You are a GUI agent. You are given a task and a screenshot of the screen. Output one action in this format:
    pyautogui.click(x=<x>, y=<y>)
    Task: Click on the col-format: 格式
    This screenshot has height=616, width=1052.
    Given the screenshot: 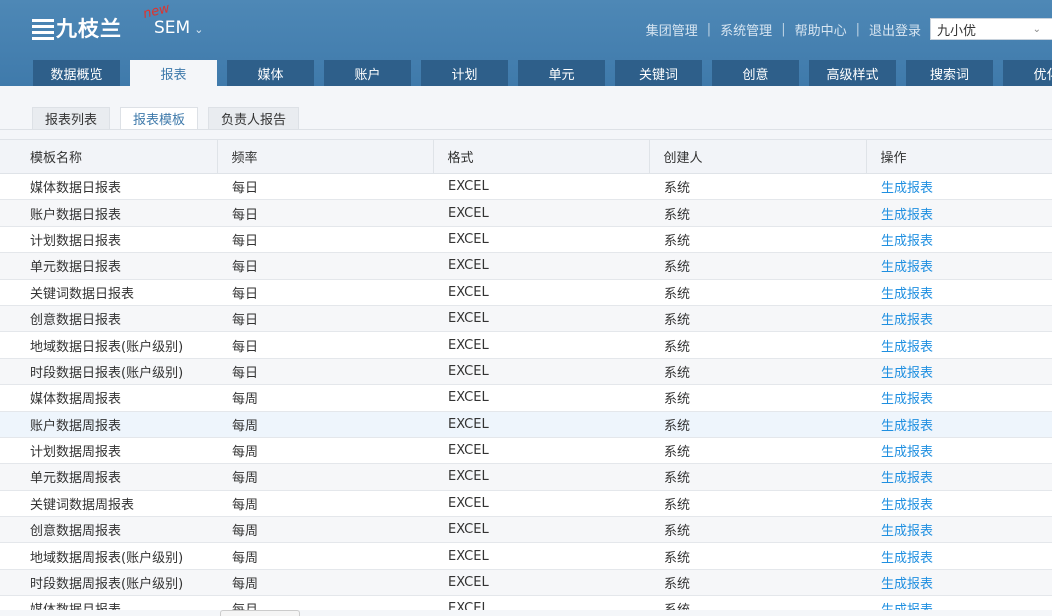 What is the action you would take?
    pyautogui.click(x=541, y=156)
    